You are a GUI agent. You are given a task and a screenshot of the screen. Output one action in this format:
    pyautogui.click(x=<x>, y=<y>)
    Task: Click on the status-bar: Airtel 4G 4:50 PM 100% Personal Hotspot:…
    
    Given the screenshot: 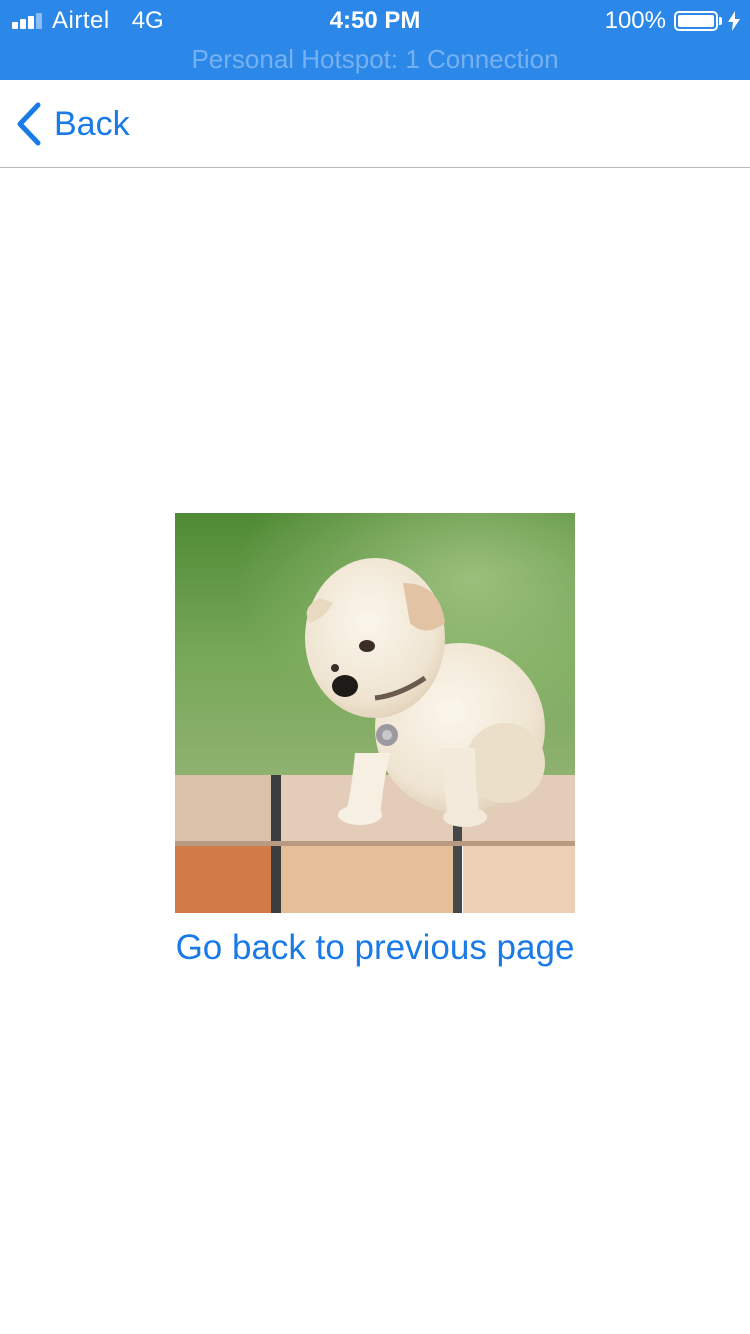 What is the action you would take?
    pyautogui.click(x=375, y=40)
    